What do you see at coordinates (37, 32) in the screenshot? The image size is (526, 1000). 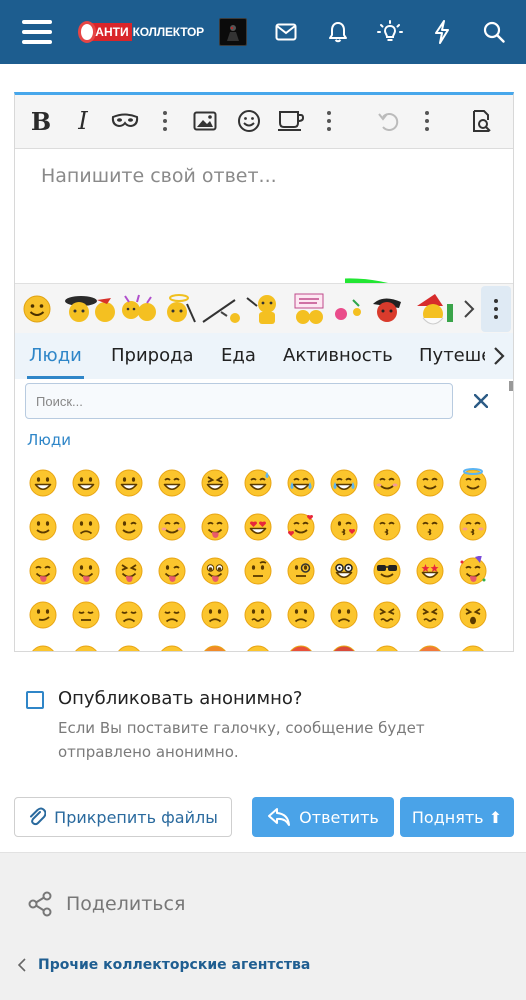 I see `menu-button` at bounding box center [37, 32].